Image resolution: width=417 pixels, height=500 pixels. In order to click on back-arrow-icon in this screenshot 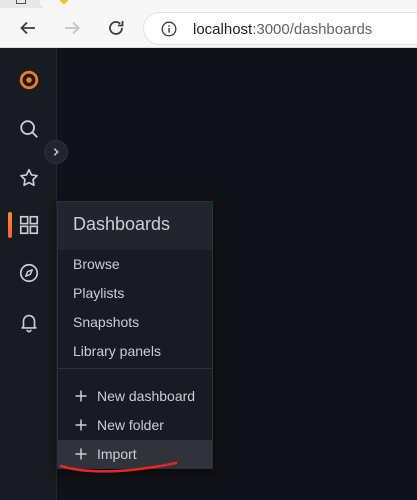, I will do `click(27, 28)`.